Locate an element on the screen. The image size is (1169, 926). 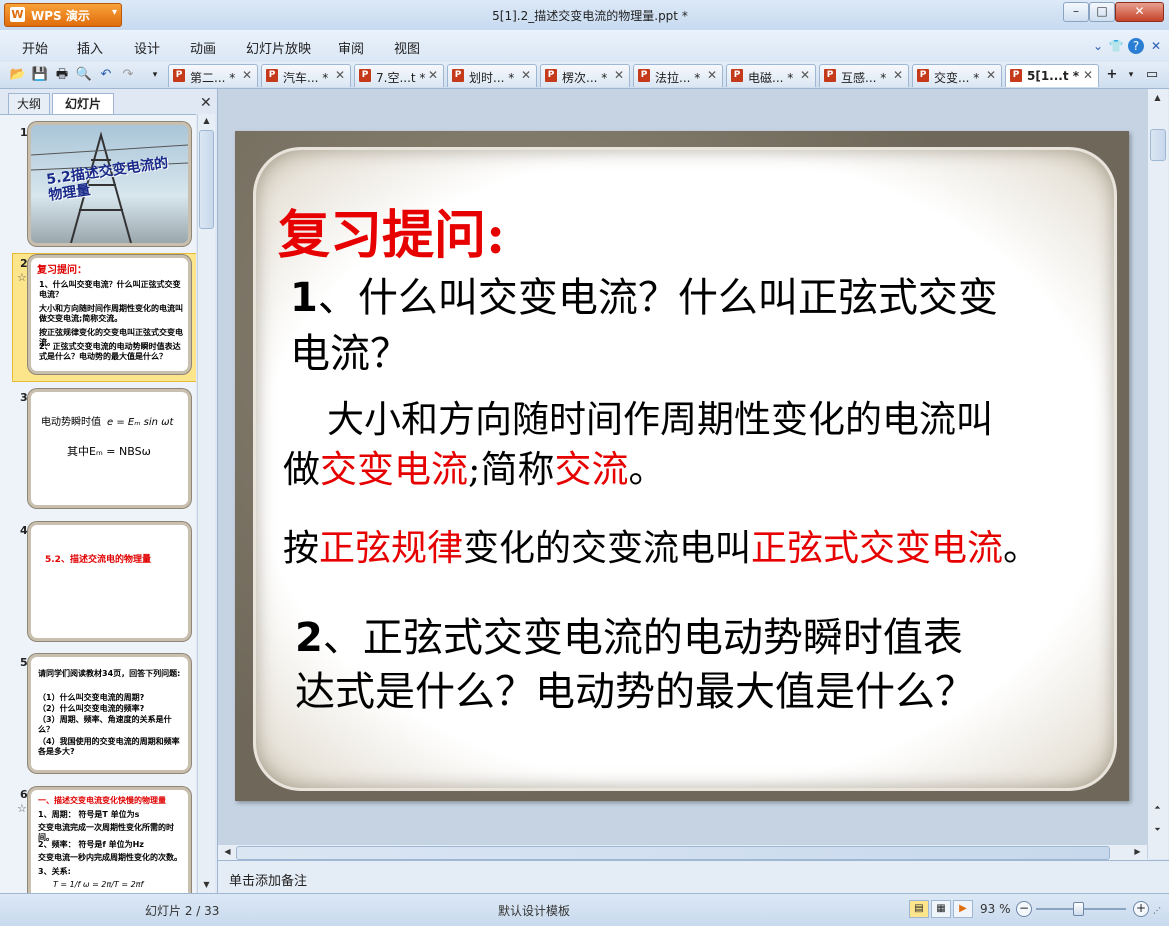
notes-placeholder: 单击添加备注 is located at coordinates (268, 879).